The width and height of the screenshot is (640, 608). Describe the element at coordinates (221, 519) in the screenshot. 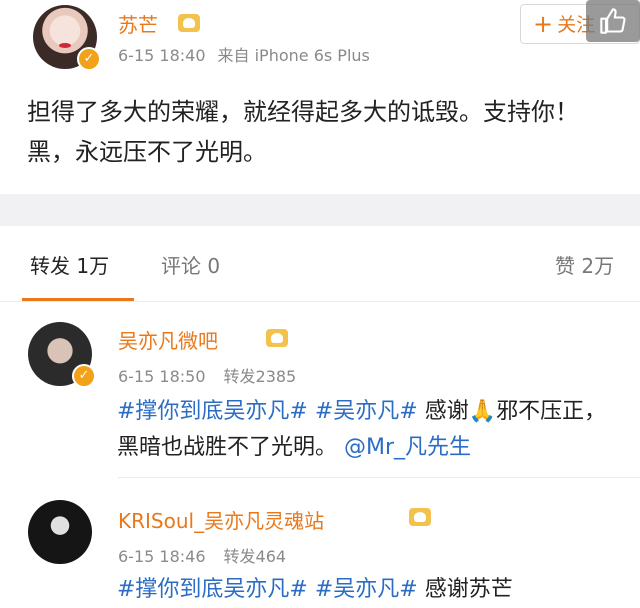

I see `repost-author-name: KRISoul_吴亦凡灵魂站` at that location.